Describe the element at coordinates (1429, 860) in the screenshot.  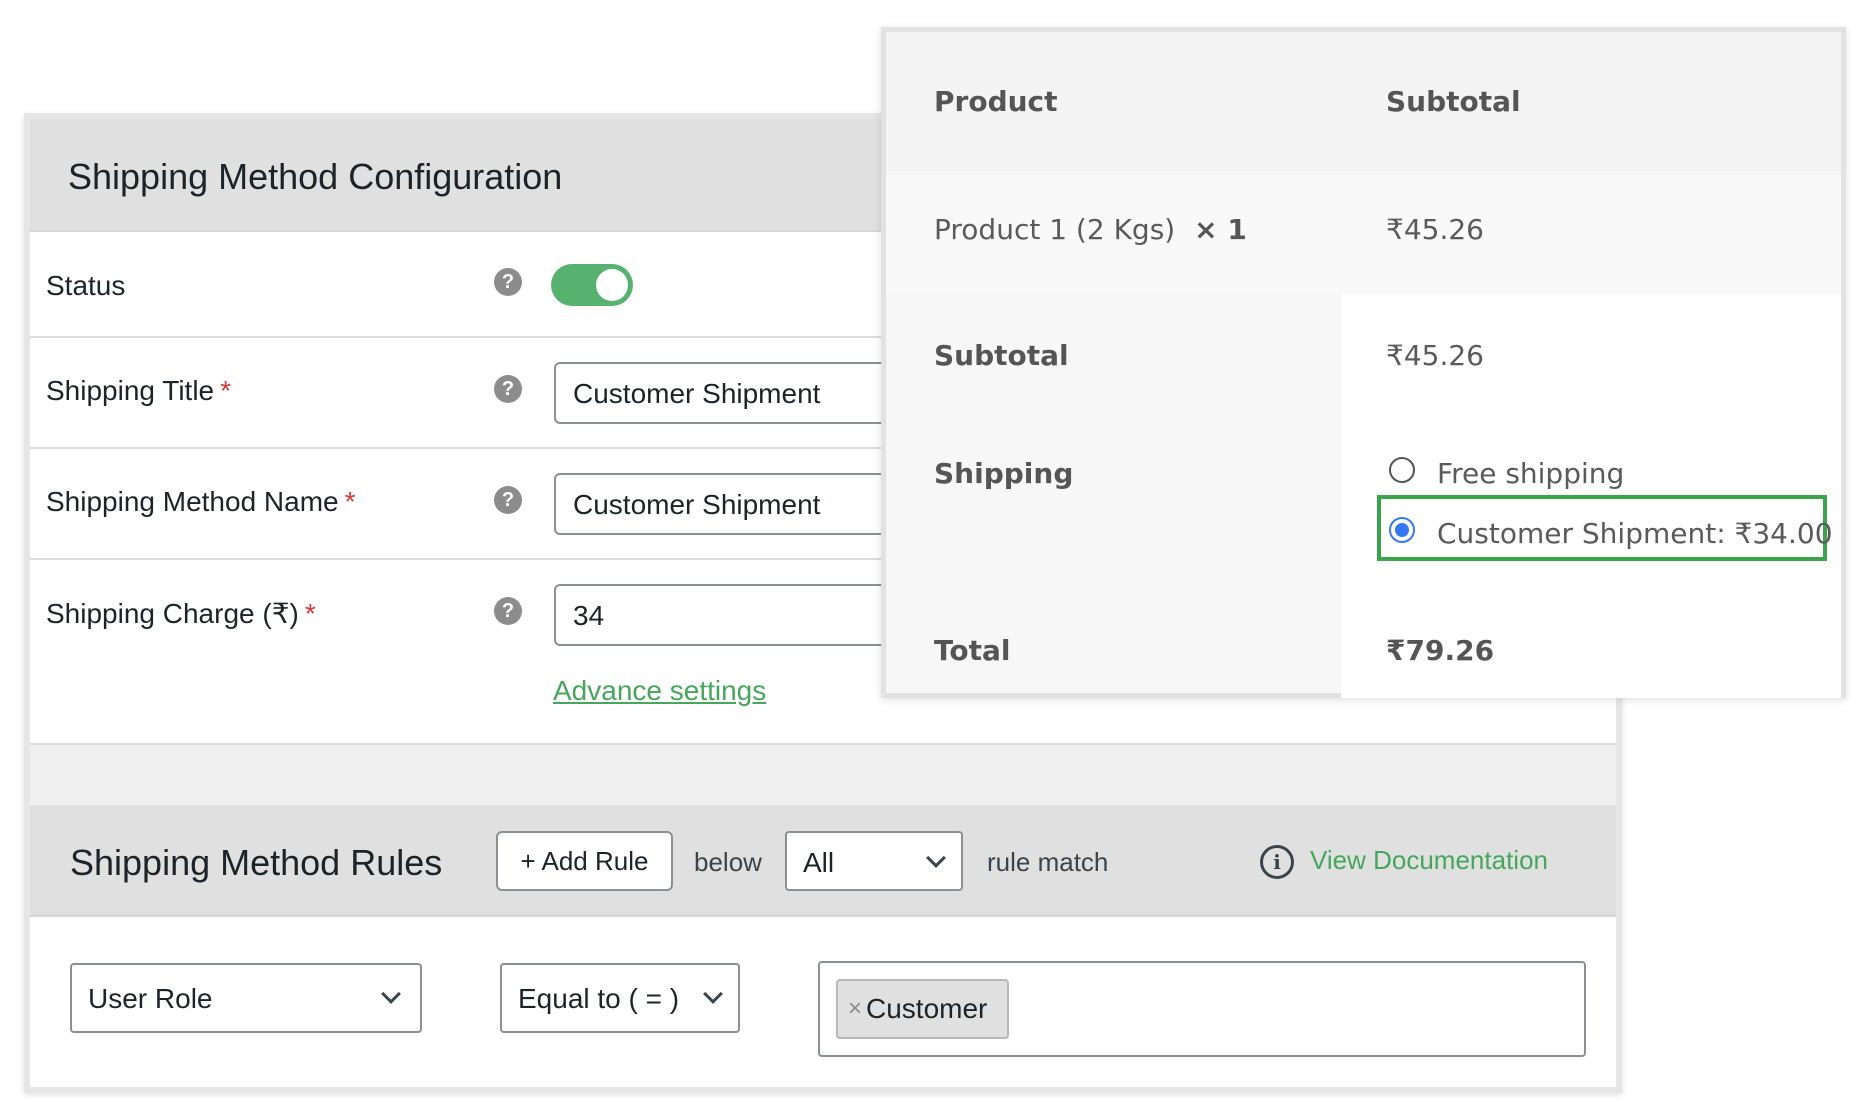
I see `view-documentation-link: View Documentation` at that location.